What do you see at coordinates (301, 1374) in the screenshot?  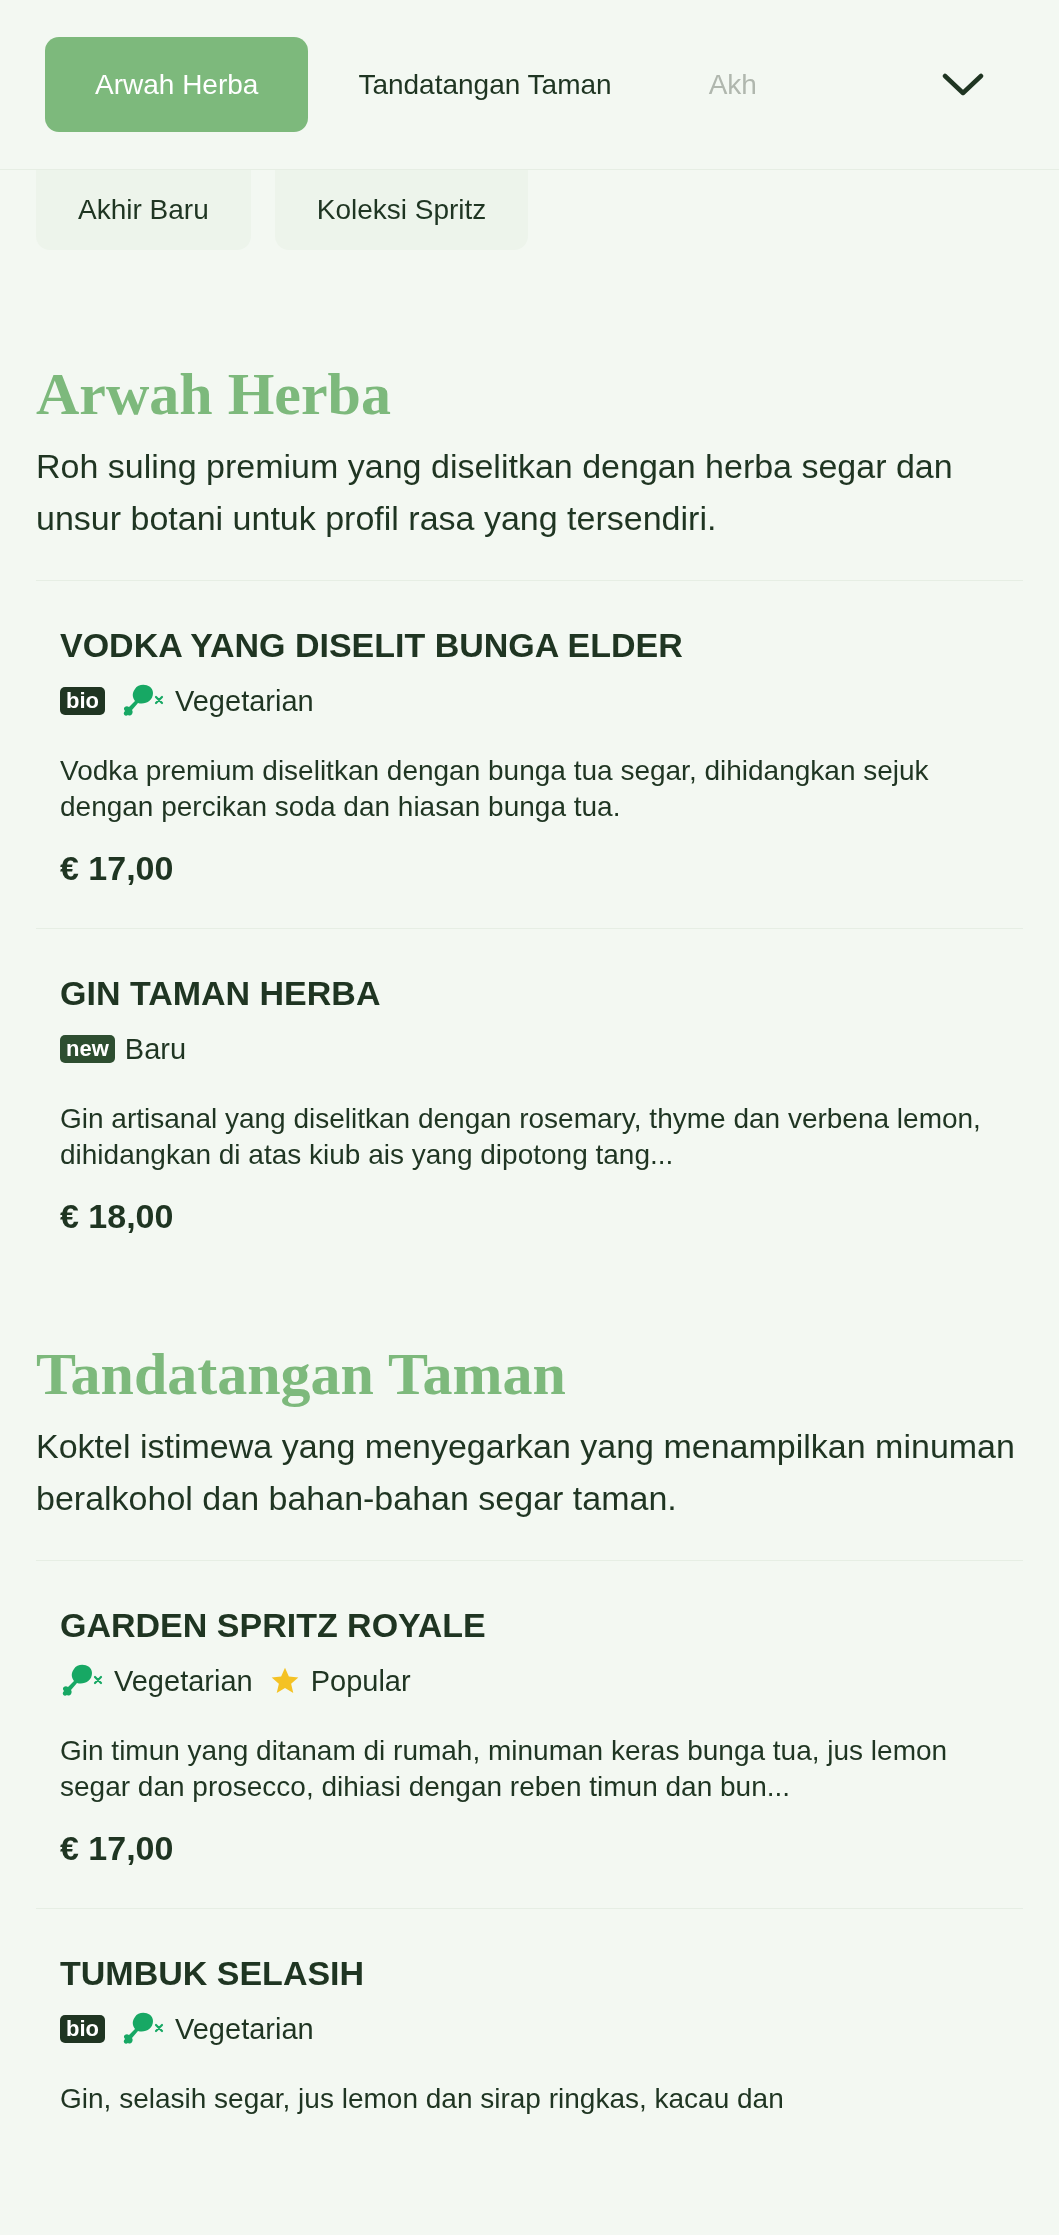 I see `section-title: Tandatangan Taman` at bounding box center [301, 1374].